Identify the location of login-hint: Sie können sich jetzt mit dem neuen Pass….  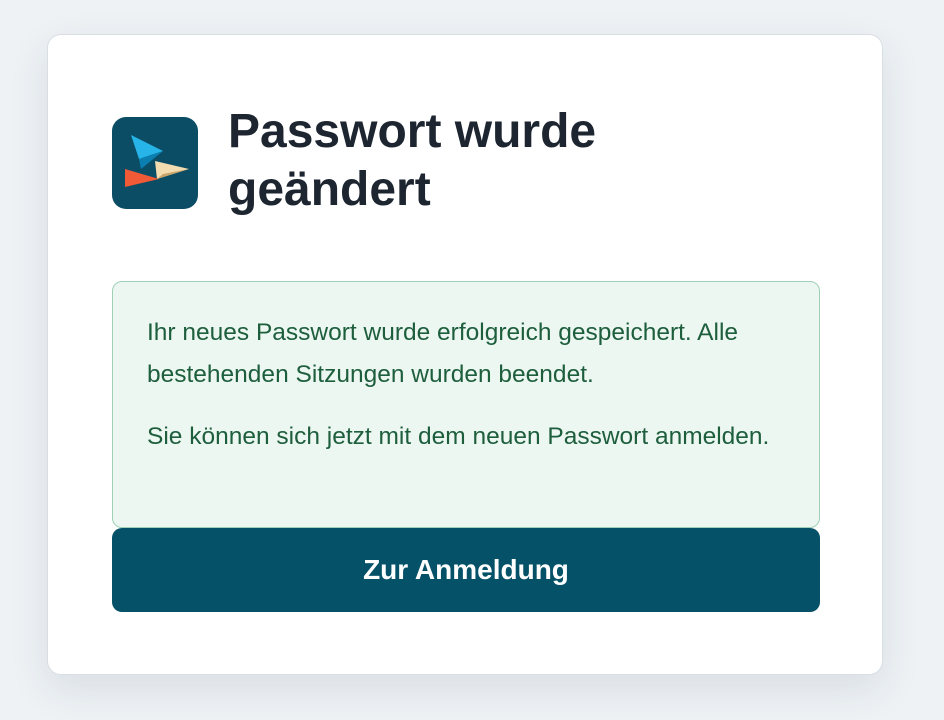
(458, 436).